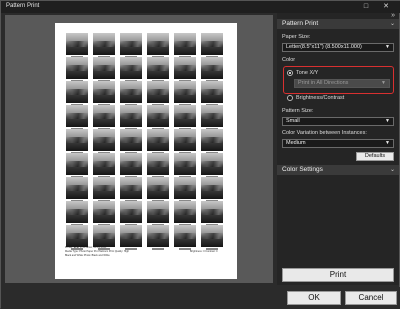 This screenshot has width=400, height=309. Describe the element at coordinates (338, 121) in the screenshot. I see `pattern-size-select: Small ▼` at that location.